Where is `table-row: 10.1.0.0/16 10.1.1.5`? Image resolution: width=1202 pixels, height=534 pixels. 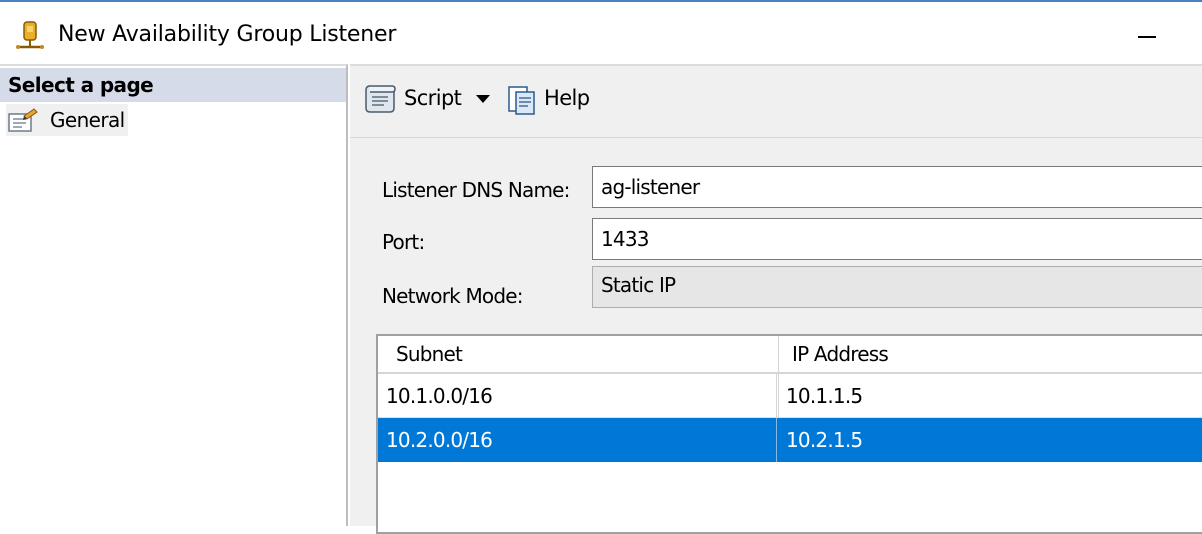 table-row: 10.1.0.0/16 10.1.1.5 is located at coordinates (790, 396).